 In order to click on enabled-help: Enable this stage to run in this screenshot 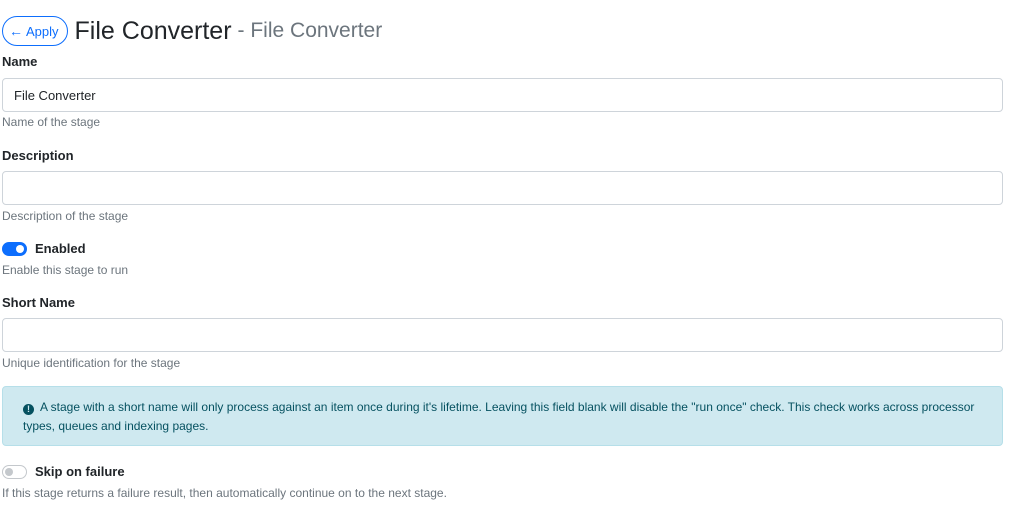, I will do `click(65, 270)`.